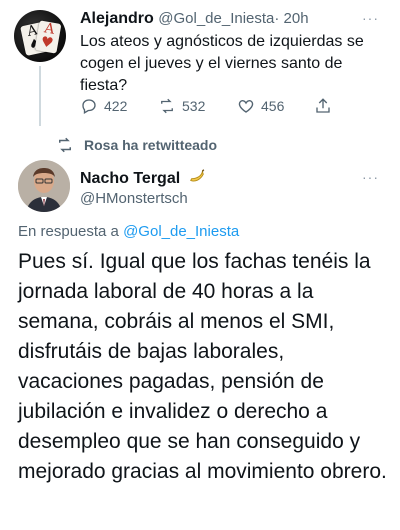 The height and width of the screenshot is (530, 400). What do you see at coordinates (89, 106) in the screenshot?
I see `reply-icon` at bounding box center [89, 106].